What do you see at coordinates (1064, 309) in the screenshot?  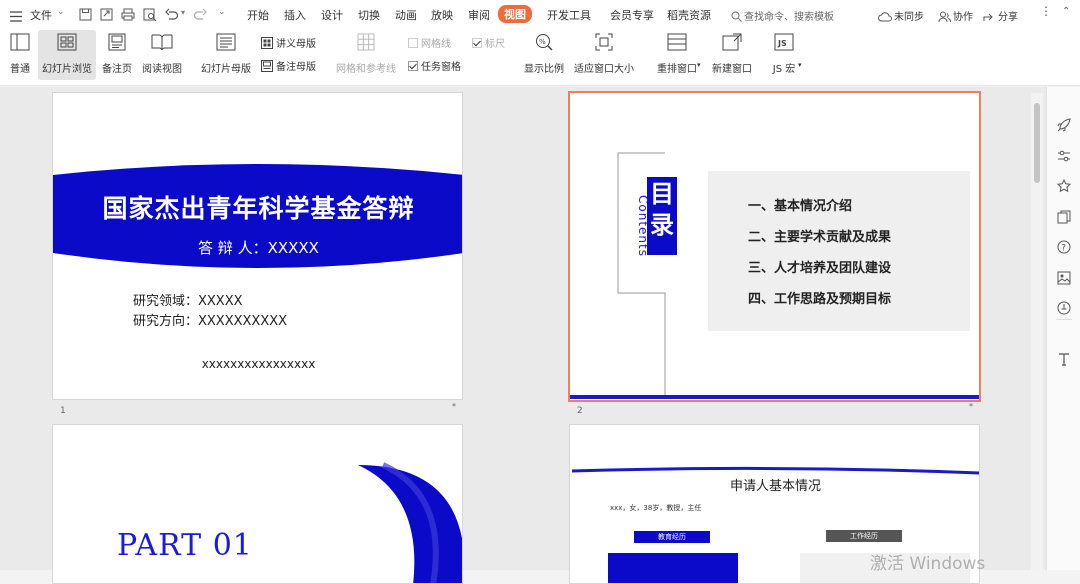 I see `location-icon` at bounding box center [1064, 309].